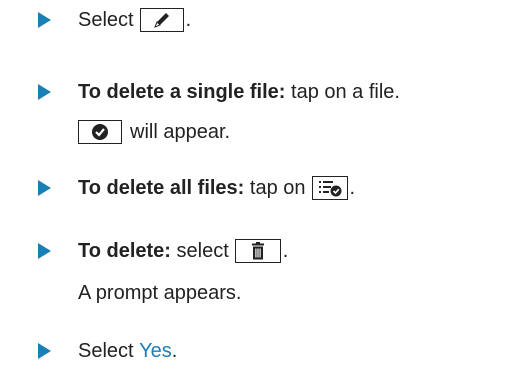 The height and width of the screenshot is (379, 510). I want to click on select-all-key, so click(329, 188).